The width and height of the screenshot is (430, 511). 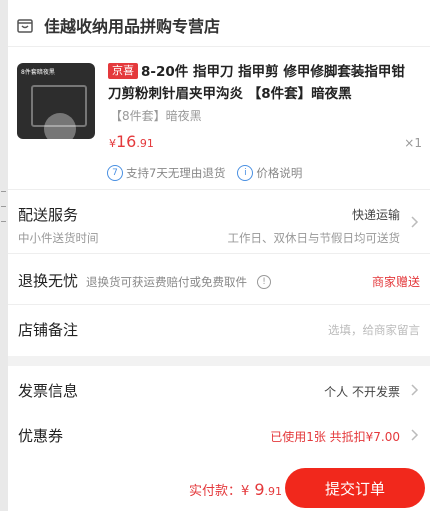 I want to click on info-icon: i, so click(x=245, y=173).